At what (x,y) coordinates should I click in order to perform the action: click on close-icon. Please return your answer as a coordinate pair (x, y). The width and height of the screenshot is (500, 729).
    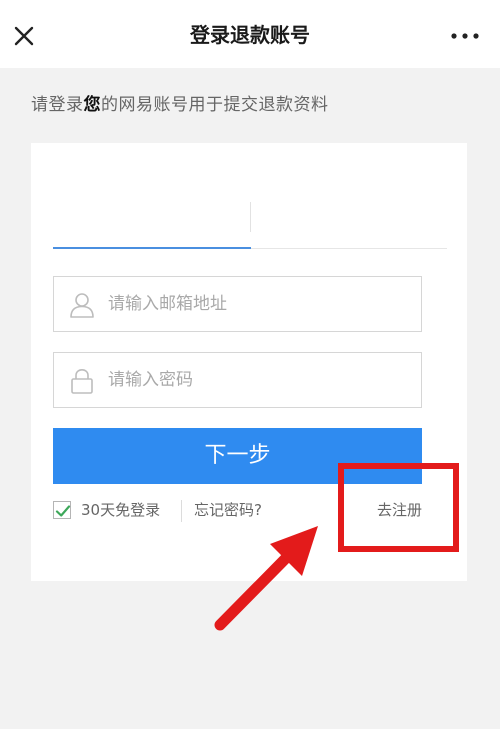
    Looking at the image, I should click on (24, 36).